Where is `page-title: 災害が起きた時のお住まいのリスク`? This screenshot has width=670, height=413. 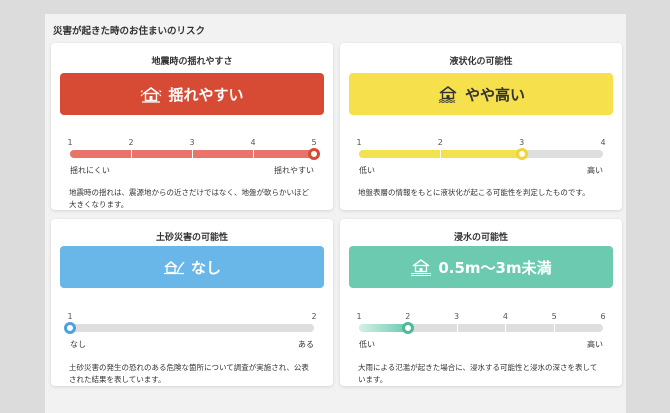
page-title: 災害が起きた時のお住まいのリスク is located at coordinates (129, 31).